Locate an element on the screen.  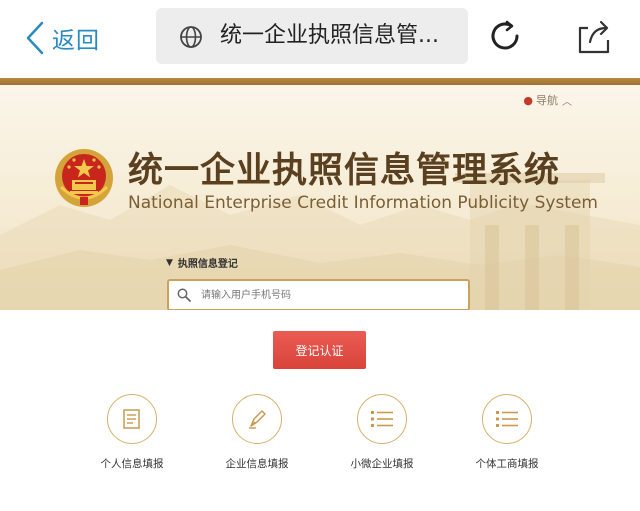
share-icon is located at coordinates (594, 36).